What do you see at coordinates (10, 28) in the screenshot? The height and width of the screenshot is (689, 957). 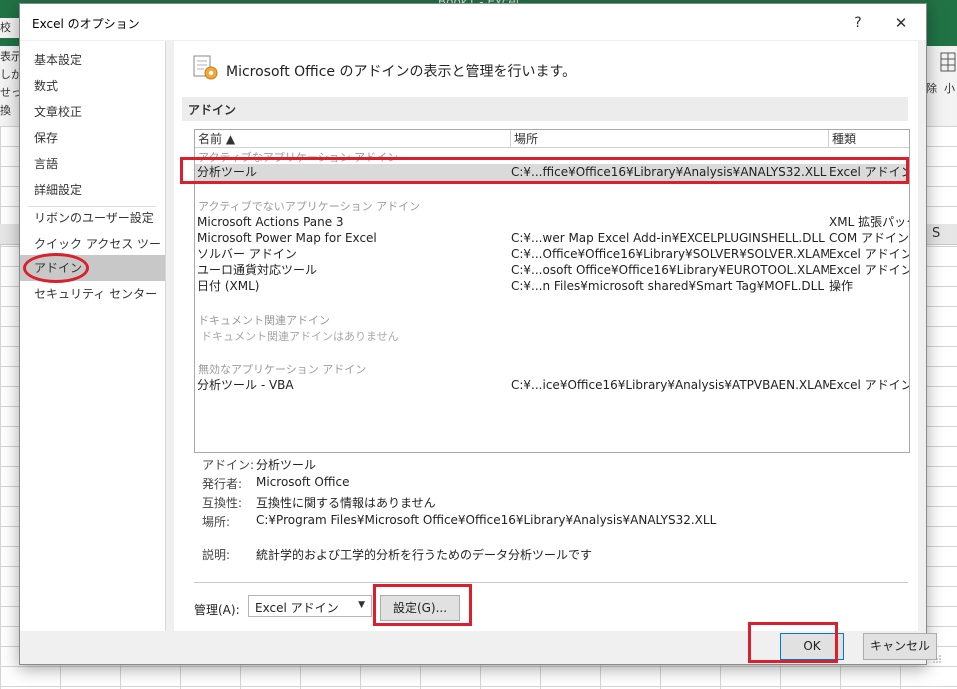 I see `ribbon-tab-partial: 校` at bounding box center [10, 28].